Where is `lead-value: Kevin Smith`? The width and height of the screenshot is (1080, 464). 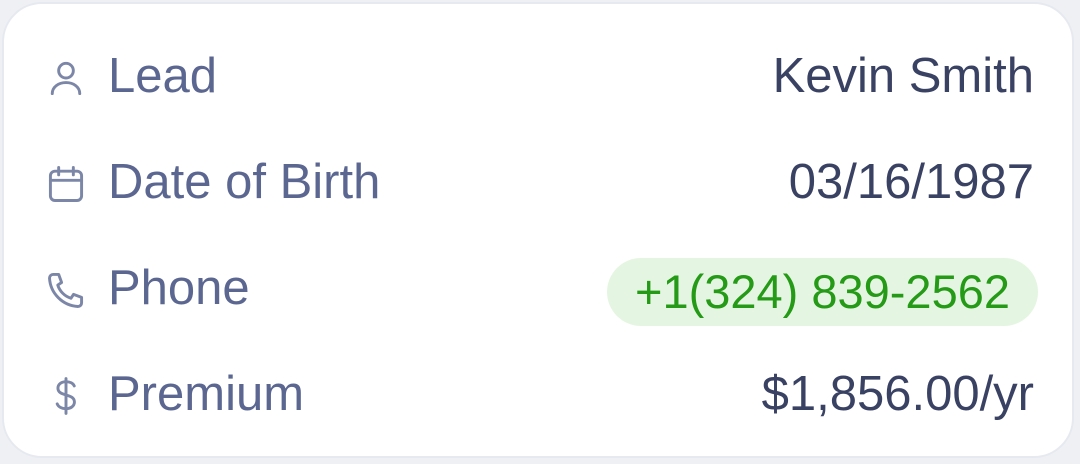 lead-value: Kevin Smith is located at coordinates (903, 76).